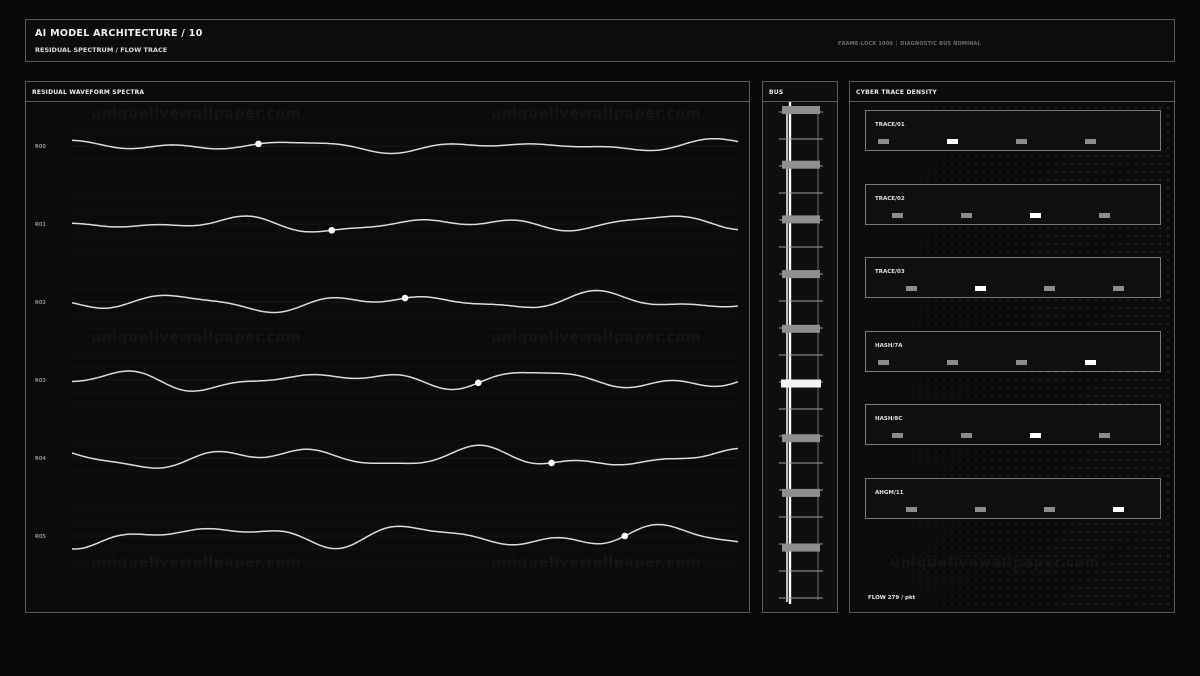 The image size is (1200, 676). I want to click on trace-mark-active, so click(1035, 215).